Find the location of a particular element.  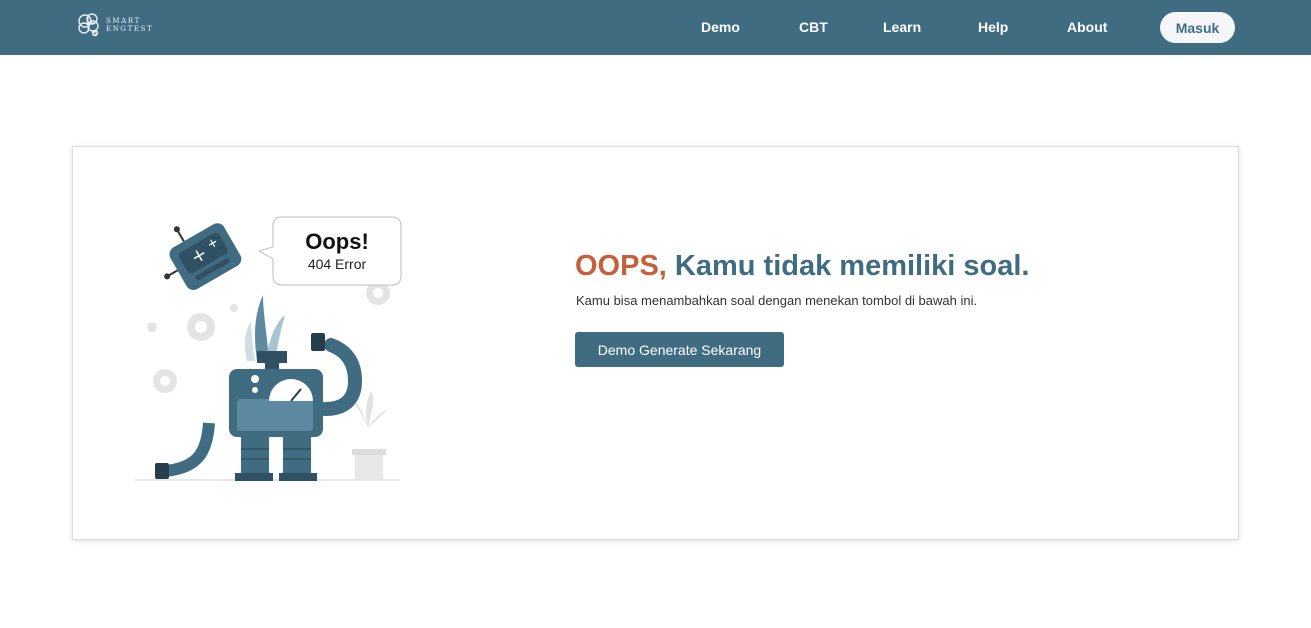

brand-name-line2: ENGTEST is located at coordinates (130, 29).